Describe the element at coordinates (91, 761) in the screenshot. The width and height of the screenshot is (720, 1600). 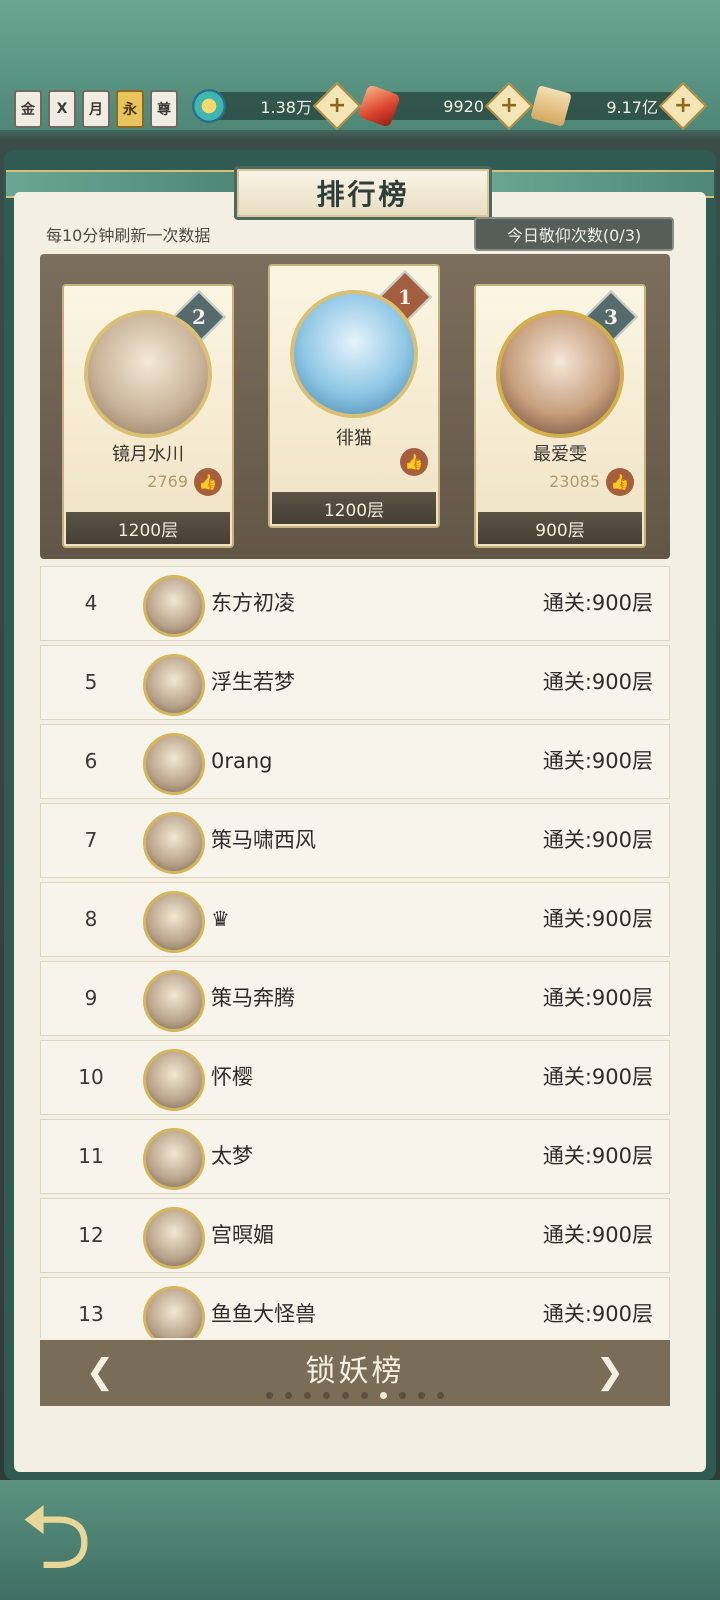
I see `rank-number: 6` at that location.